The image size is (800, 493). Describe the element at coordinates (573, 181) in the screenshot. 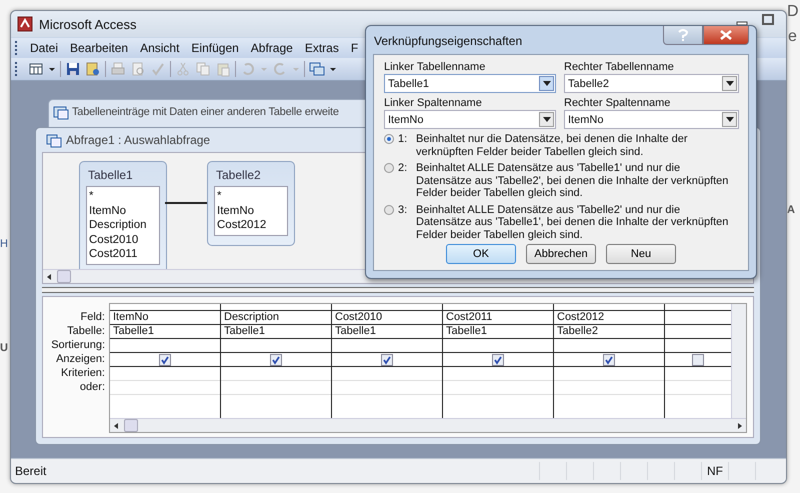

I see `option-text: Beinhaltet ALLE Datensätze aus 'Tabelle1' und nur die Datensätze aus 'Tabelle2', bei denen die Inhalte der verknüpften Felder beider Tabellen gleich sind.` at that location.